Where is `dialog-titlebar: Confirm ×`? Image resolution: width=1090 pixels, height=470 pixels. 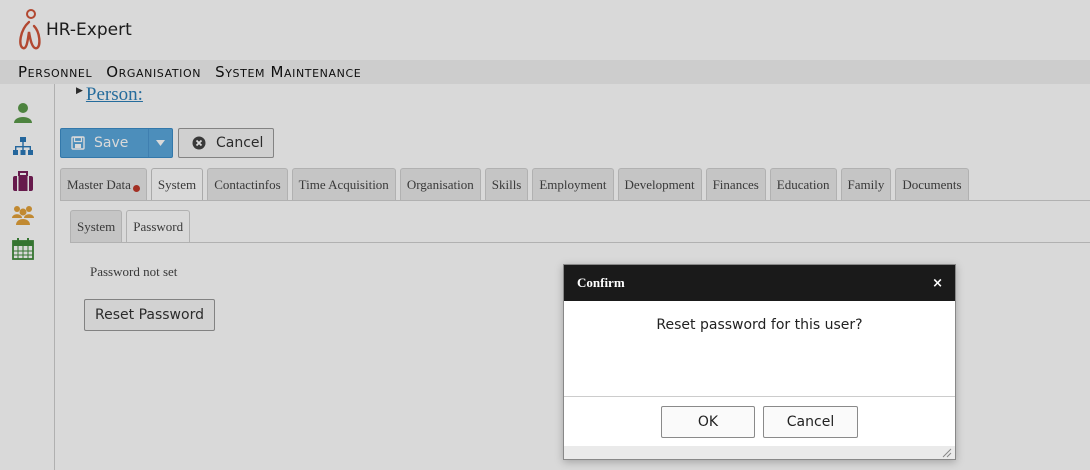 dialog-titlebar: Confirm × is located at coordinates (759, 283).